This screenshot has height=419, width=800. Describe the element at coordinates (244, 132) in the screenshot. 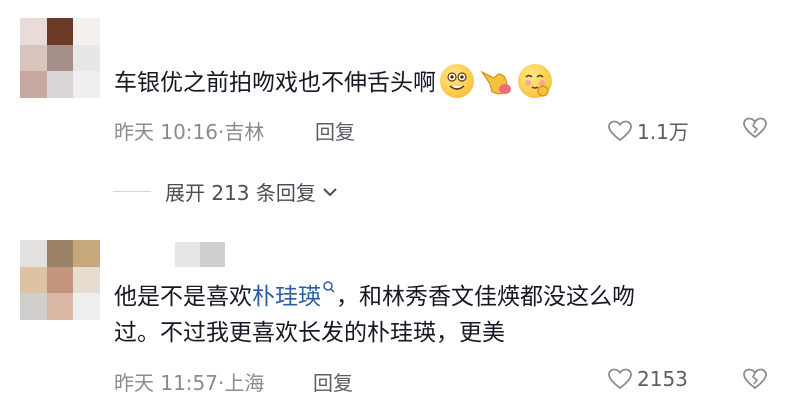

I see `comment-location: 吉林` at that location.